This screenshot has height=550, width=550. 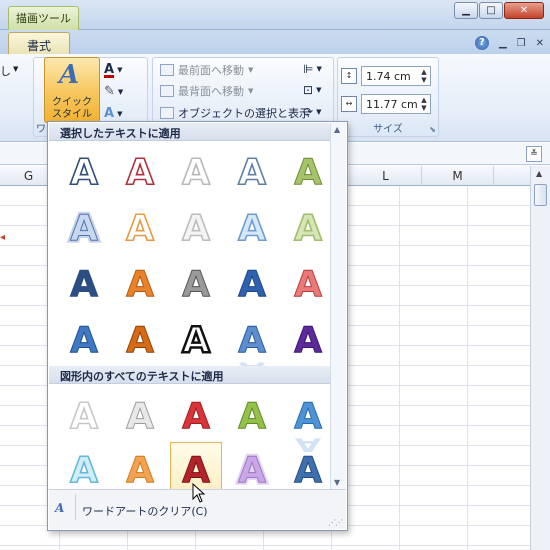 What do you see at coordinates (540, 195) in the screenshot?
I see `scrollbar-thumb` at bounding box center [540, 195].